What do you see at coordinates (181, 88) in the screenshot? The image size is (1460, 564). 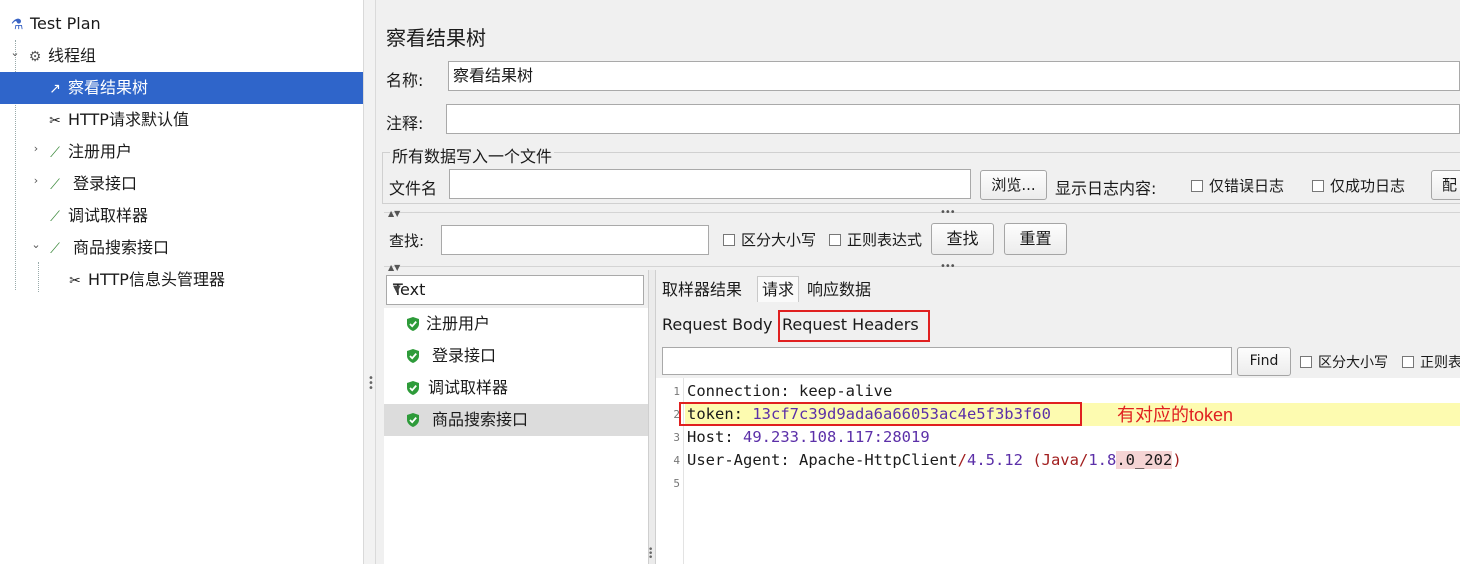 I see `tree-item-view-results-tree: ↗ 察看结果树` at bounding box center [181, 88].